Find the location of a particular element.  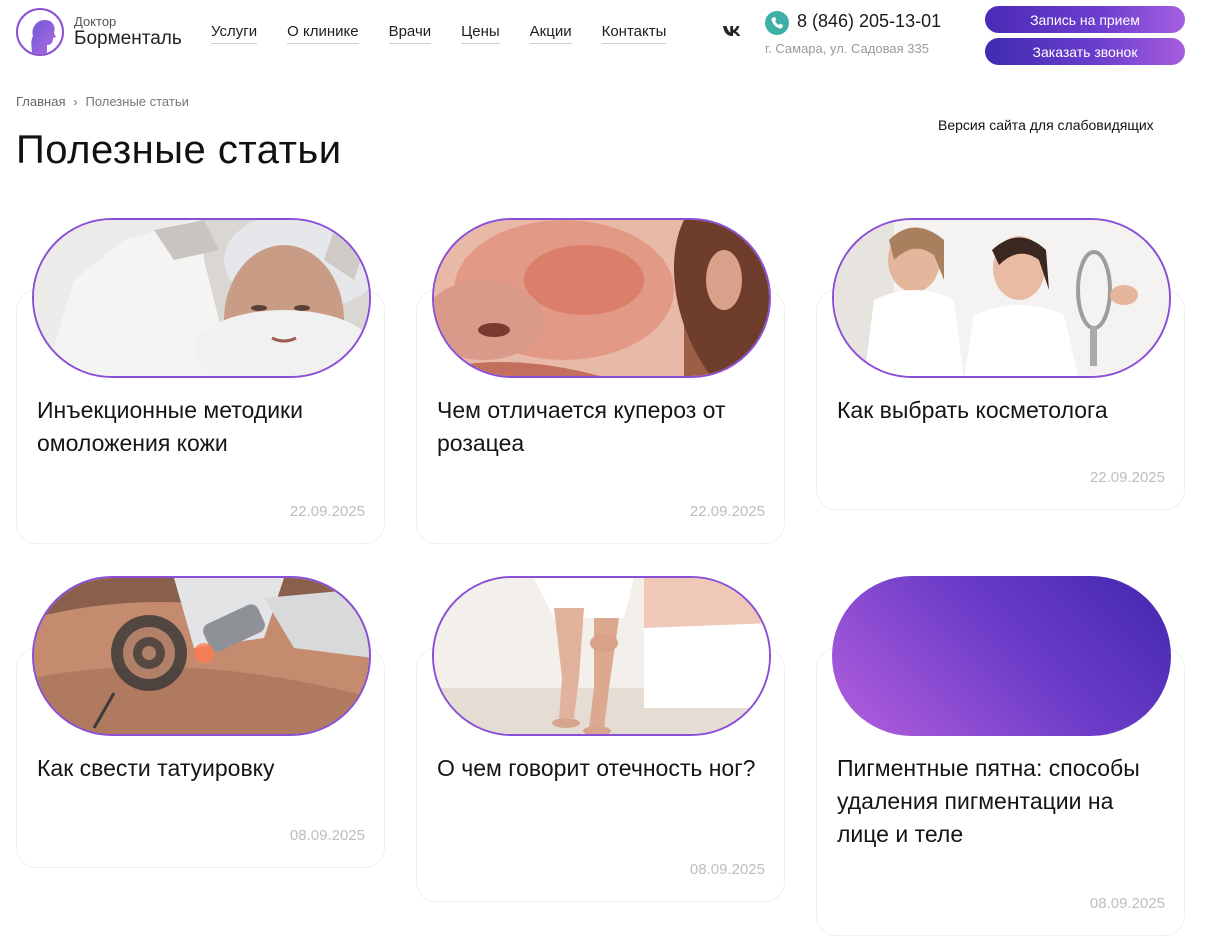

address: г. Самара, ул. Садовая 335 is located at coordinates (847, 48).